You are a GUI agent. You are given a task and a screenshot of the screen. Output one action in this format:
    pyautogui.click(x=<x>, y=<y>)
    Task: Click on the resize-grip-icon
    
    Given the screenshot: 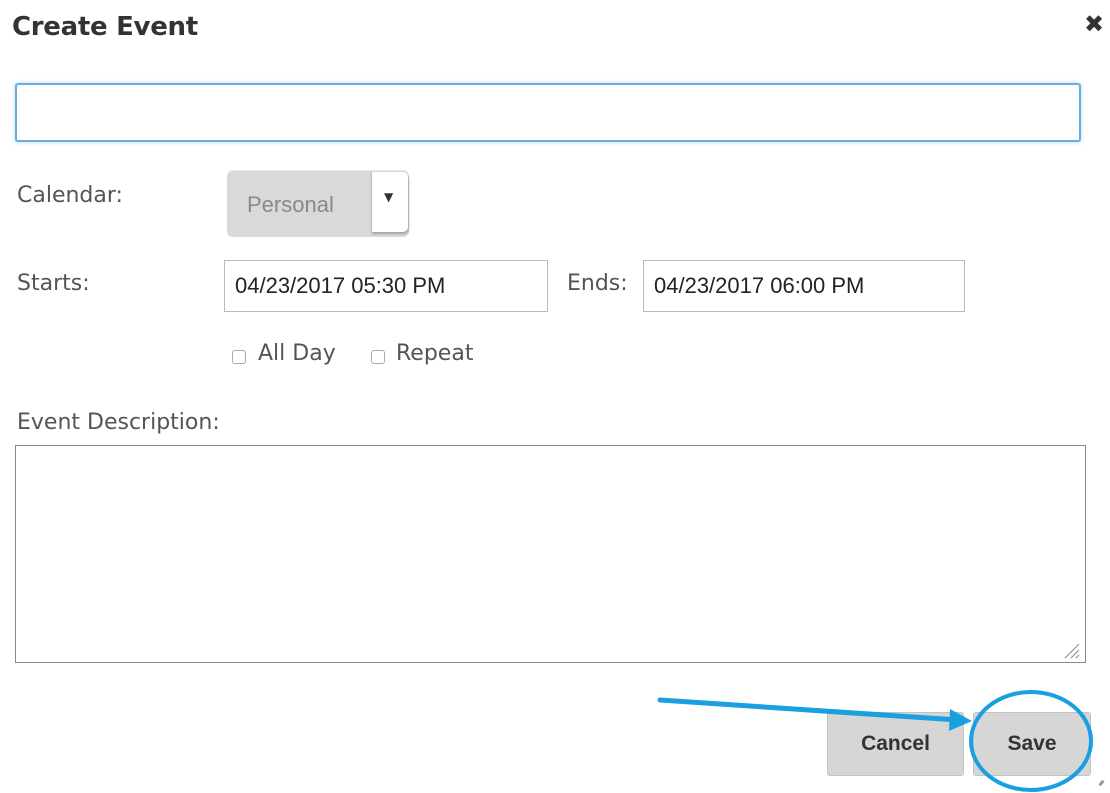 What is the action you would take?
    pyautogui.click(x=1071, y=650)
    